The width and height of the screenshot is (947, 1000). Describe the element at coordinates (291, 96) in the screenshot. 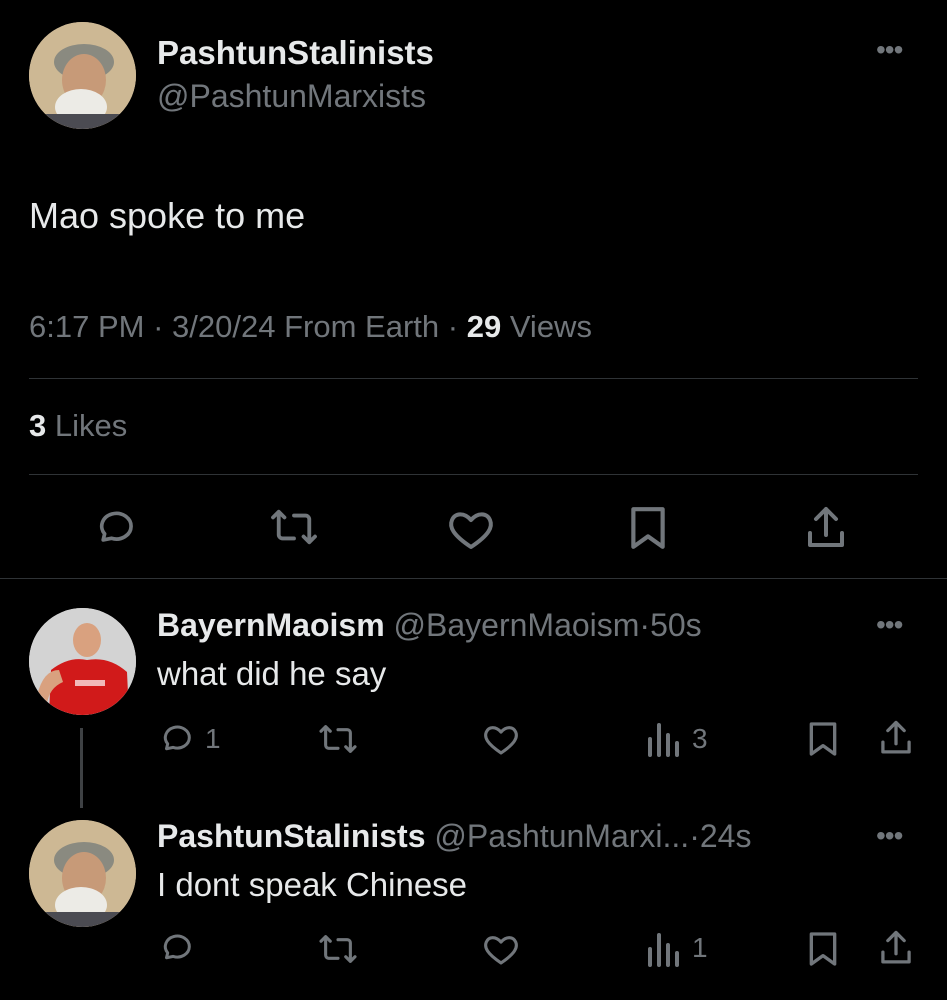

I see `author-handle: @PashtunMarxists` at that location.